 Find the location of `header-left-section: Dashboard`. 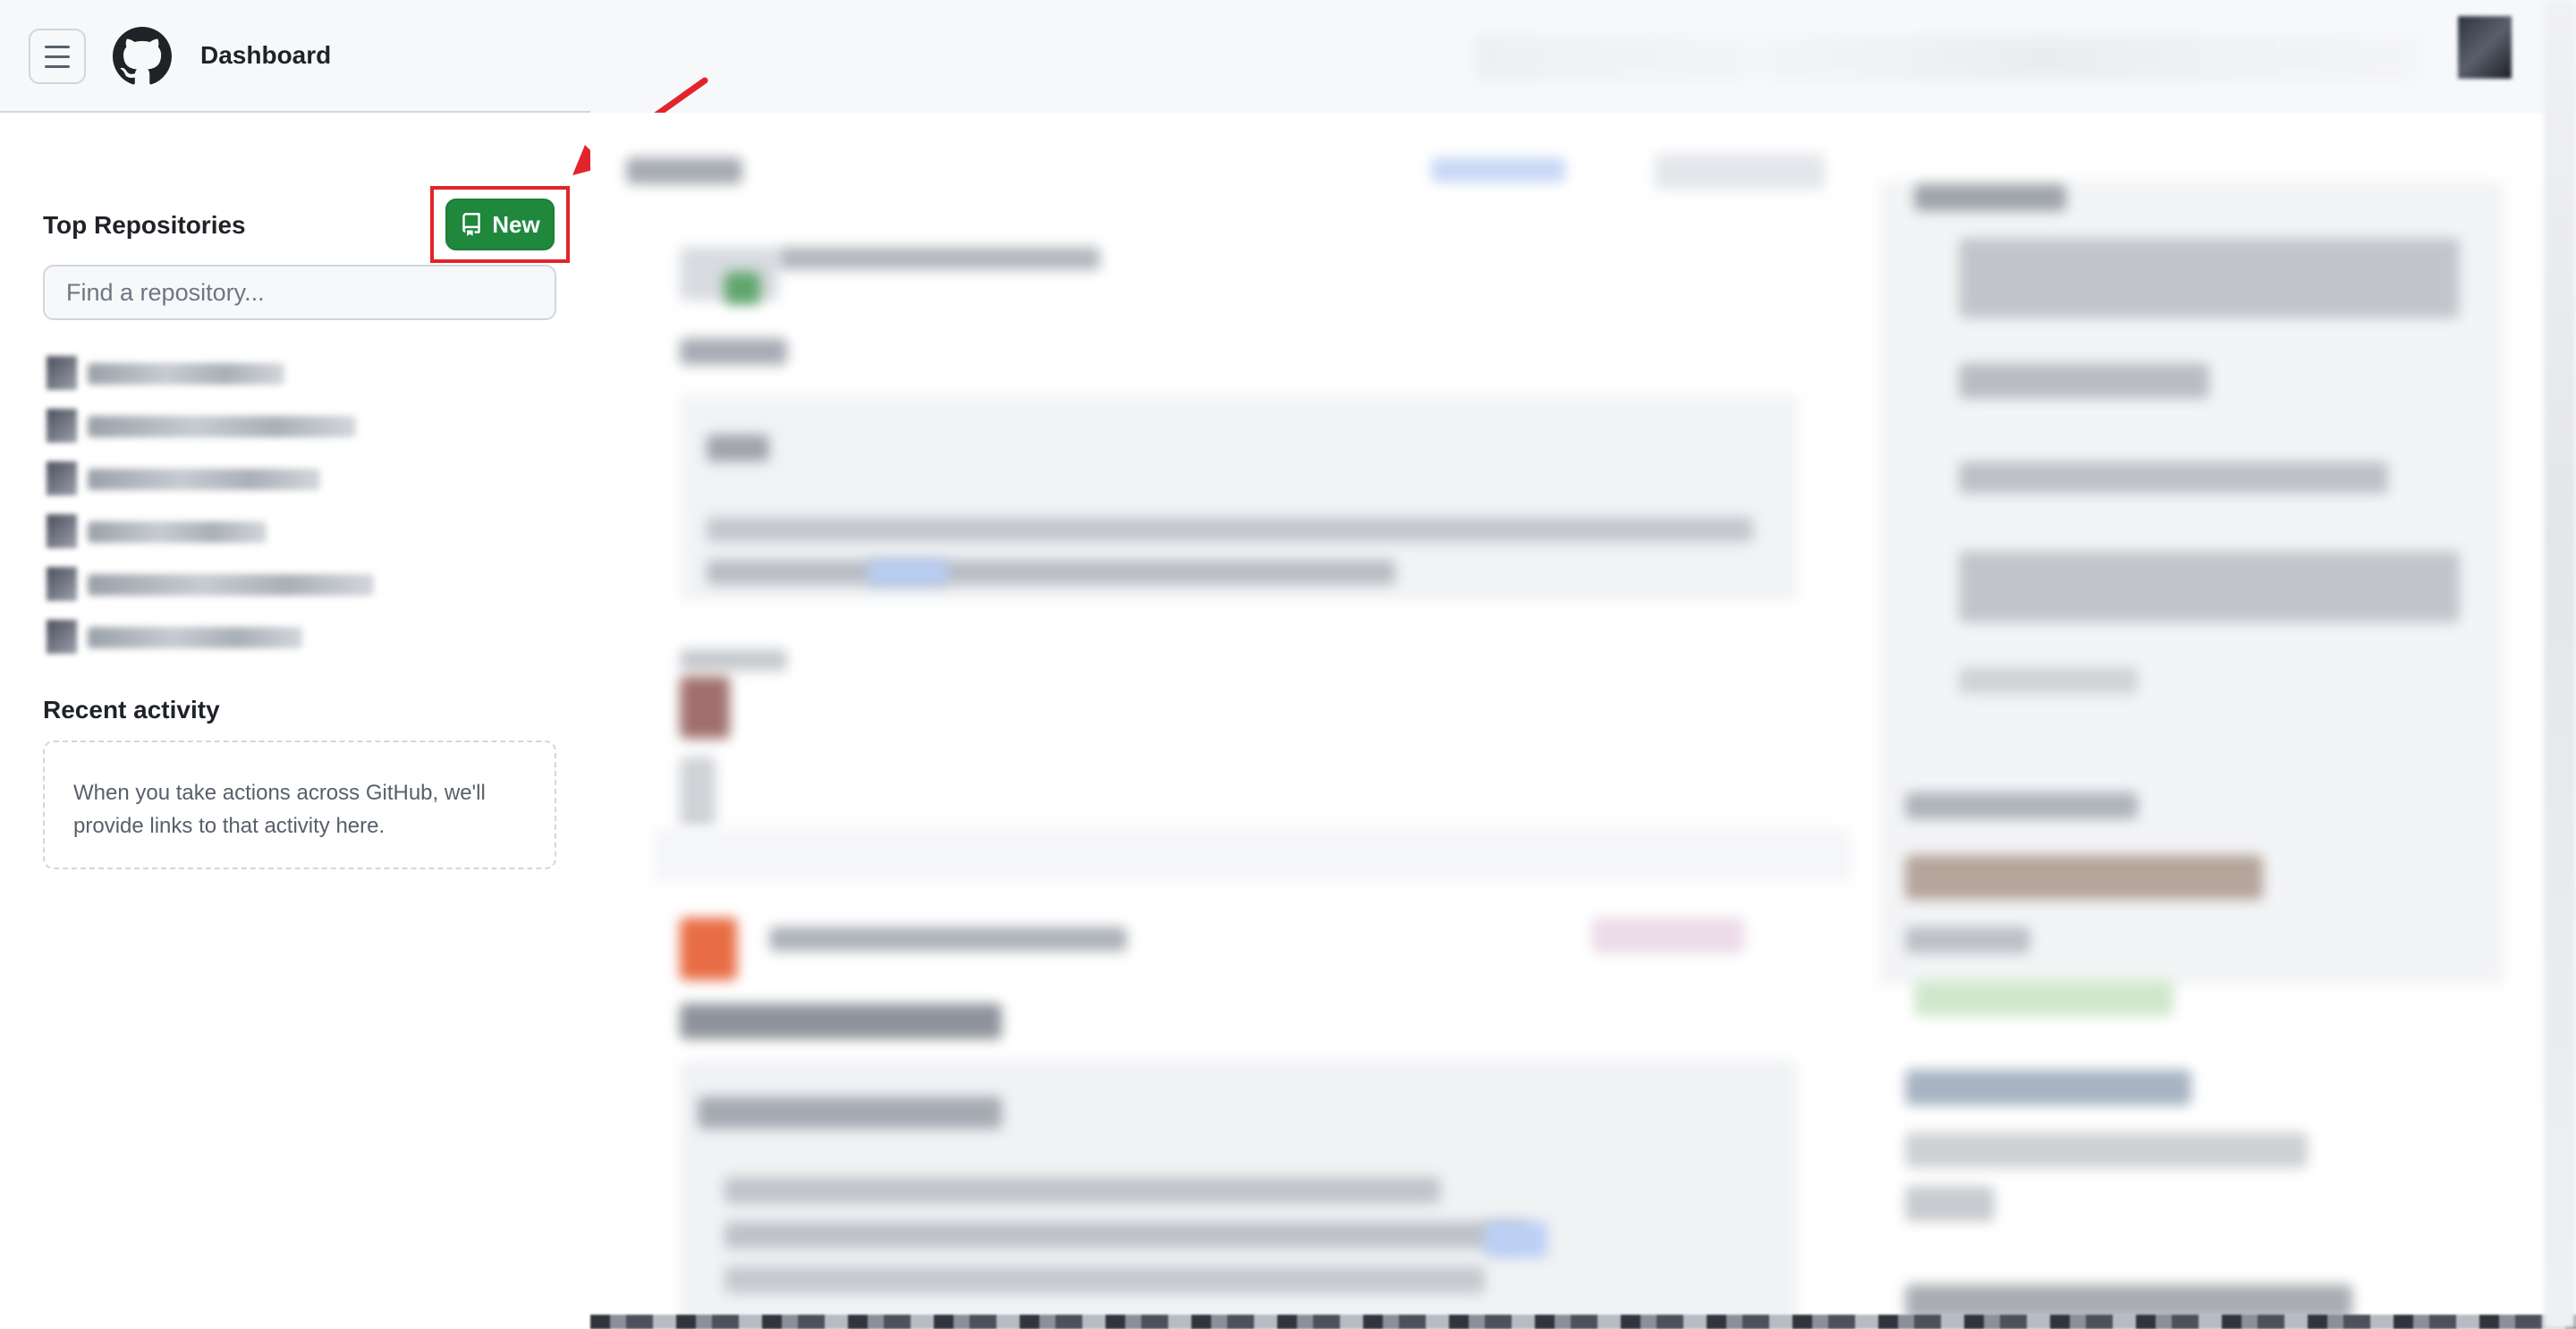

header-left-section: Dashboard is located at coordinates (295, 56).